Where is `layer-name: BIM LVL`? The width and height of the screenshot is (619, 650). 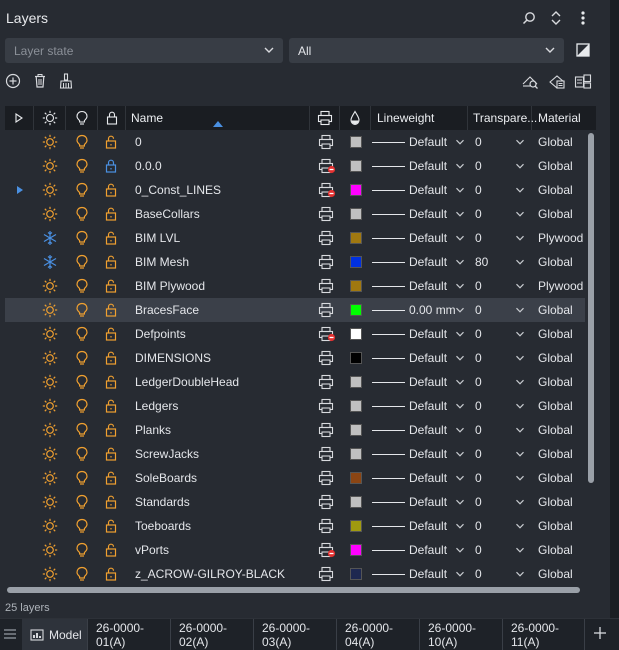 layer-name: BIM LVL is located at coordinates (157, 238).